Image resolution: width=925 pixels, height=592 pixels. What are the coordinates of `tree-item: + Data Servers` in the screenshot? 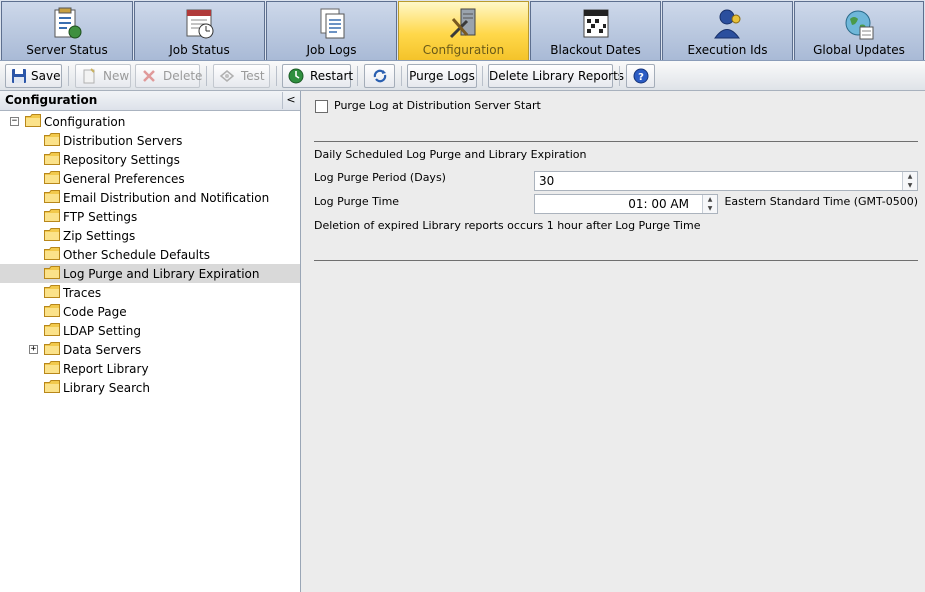 It's located at (150, 349).